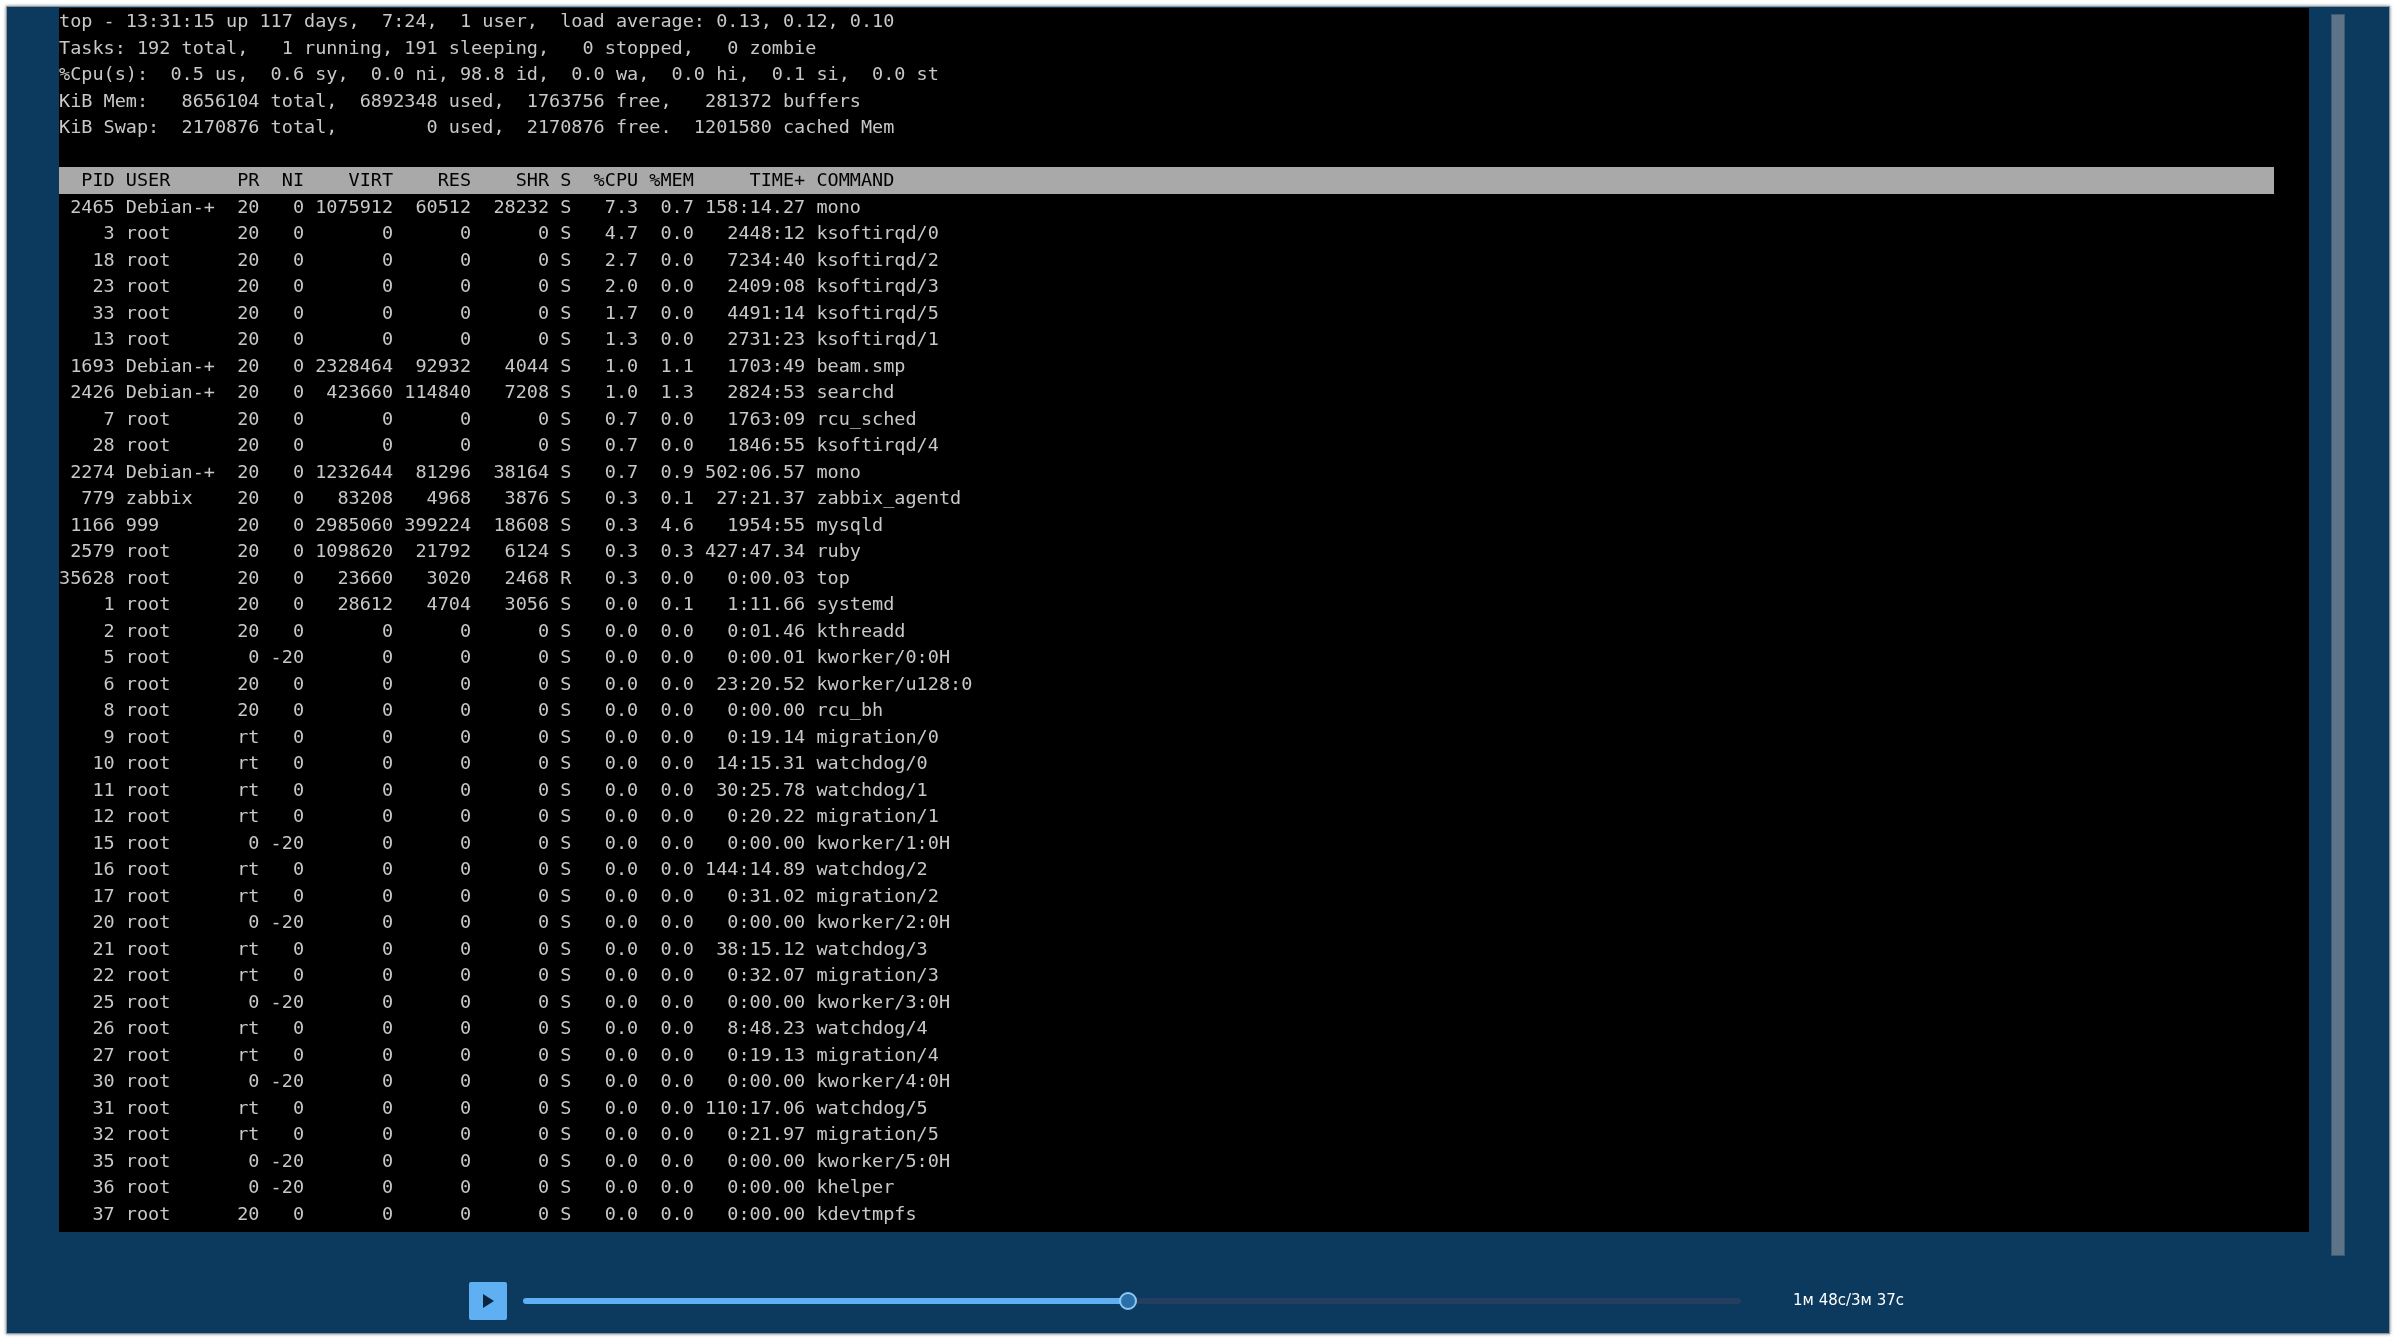  Describe the element at coordinates (510, 948) in the screenshot. I see `process-row-text: 21 root rt 0 0 0 0 S 0.0 0.0 38:15.12 watchdog/3` at that location.